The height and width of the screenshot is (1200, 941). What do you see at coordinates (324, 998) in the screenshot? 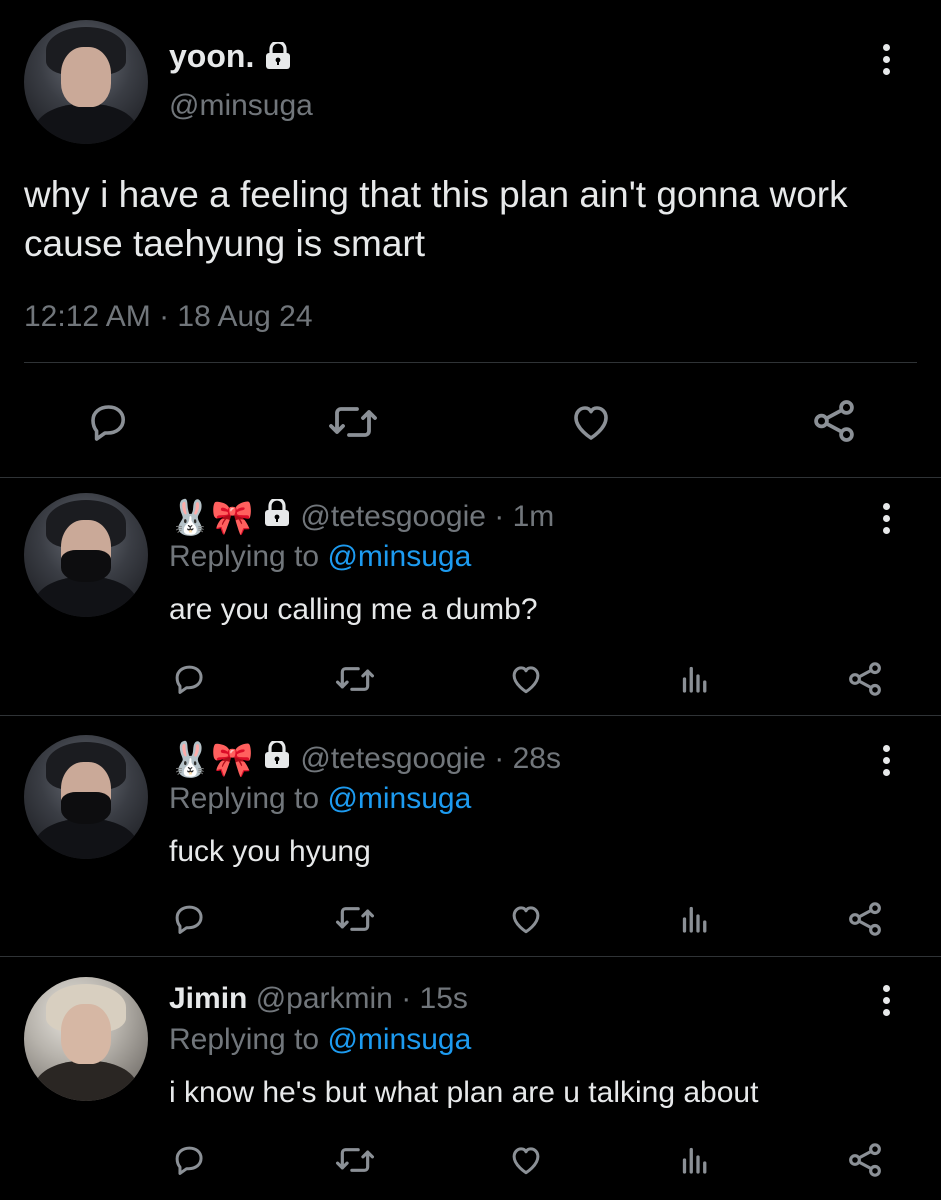
I see `handle: @parkmin` at bounding box center [324, 998].